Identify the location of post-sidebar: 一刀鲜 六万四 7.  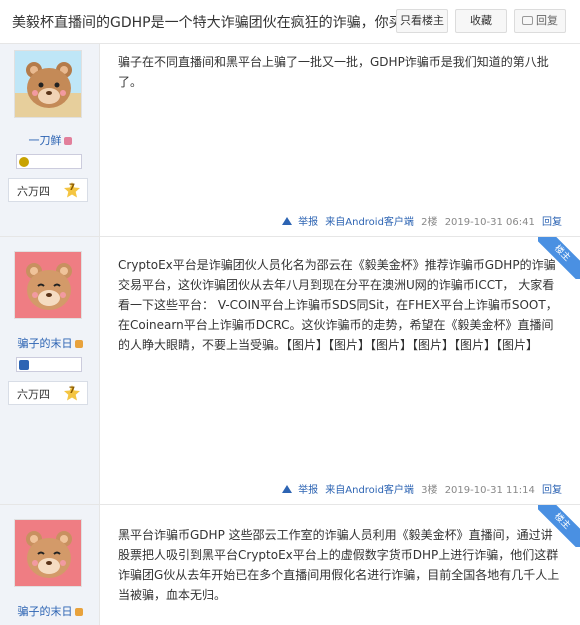
(50, 140).